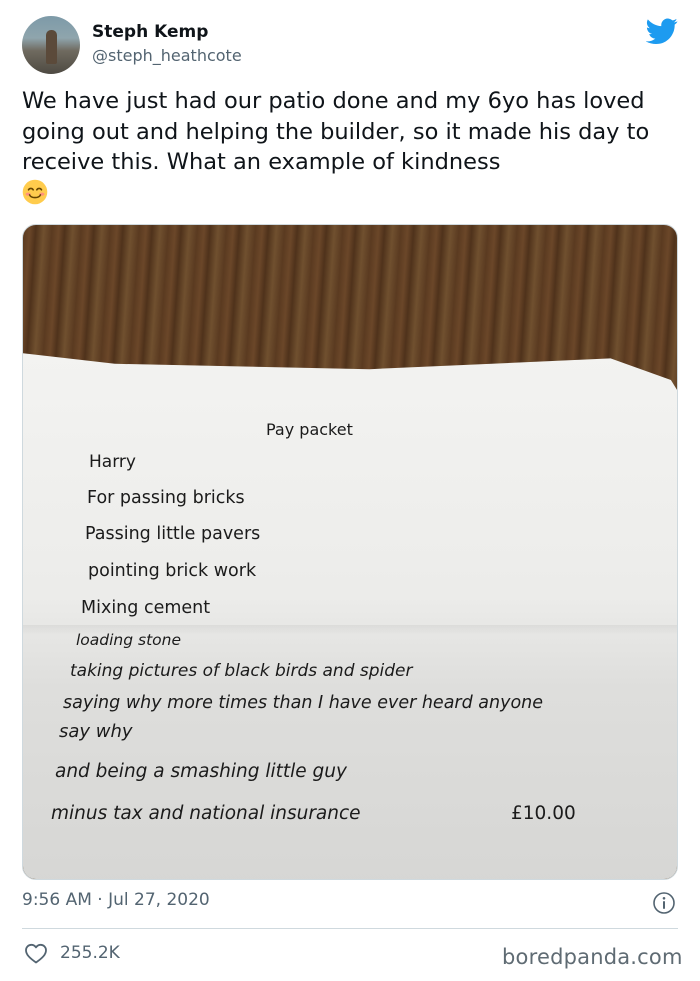  What do you see at coordinates (116, 900) in the screenshot?
I see `tweet-timestamp: 9:56 AM · Jul 27, 2020` at bounding box center [116, 900].